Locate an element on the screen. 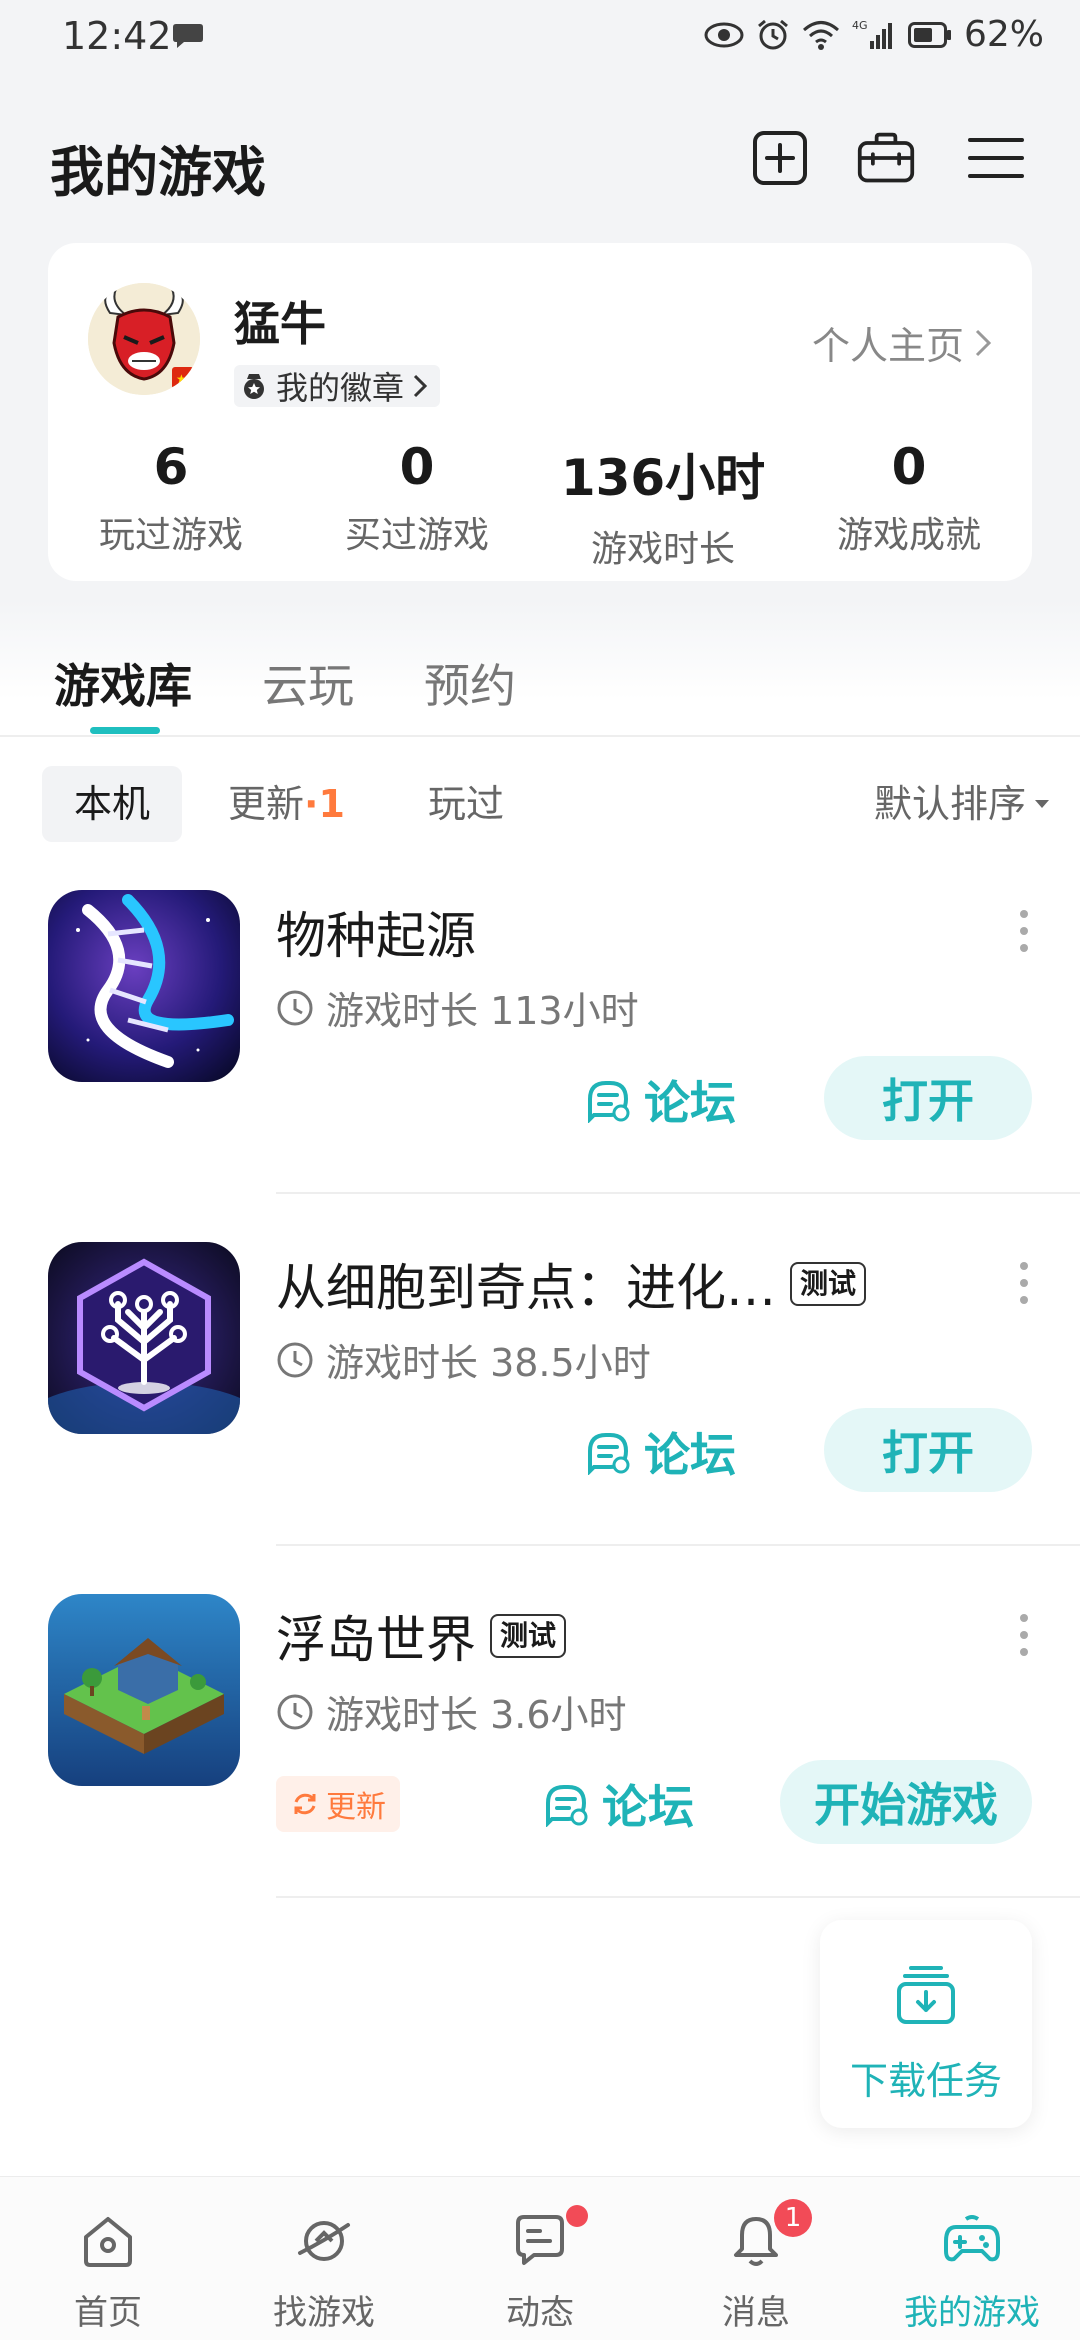 Image resolution: width=1080 pixels, height=2340 pixels. nav-label: 动态 is located at coordinates (540, 2313).